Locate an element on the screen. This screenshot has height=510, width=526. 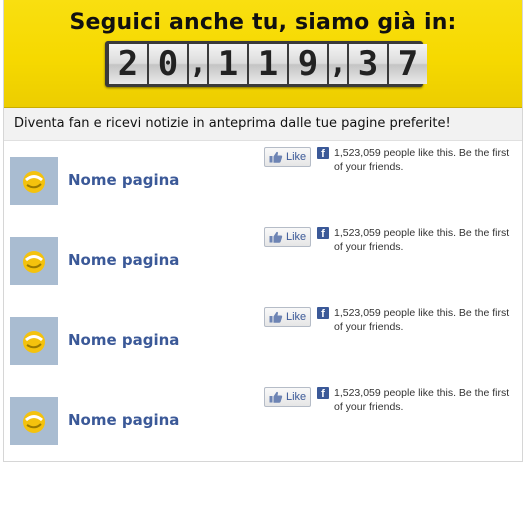
fan-counter: 2 0 , 1 1 9 , 3 7 is located at coordinates (266, 64).